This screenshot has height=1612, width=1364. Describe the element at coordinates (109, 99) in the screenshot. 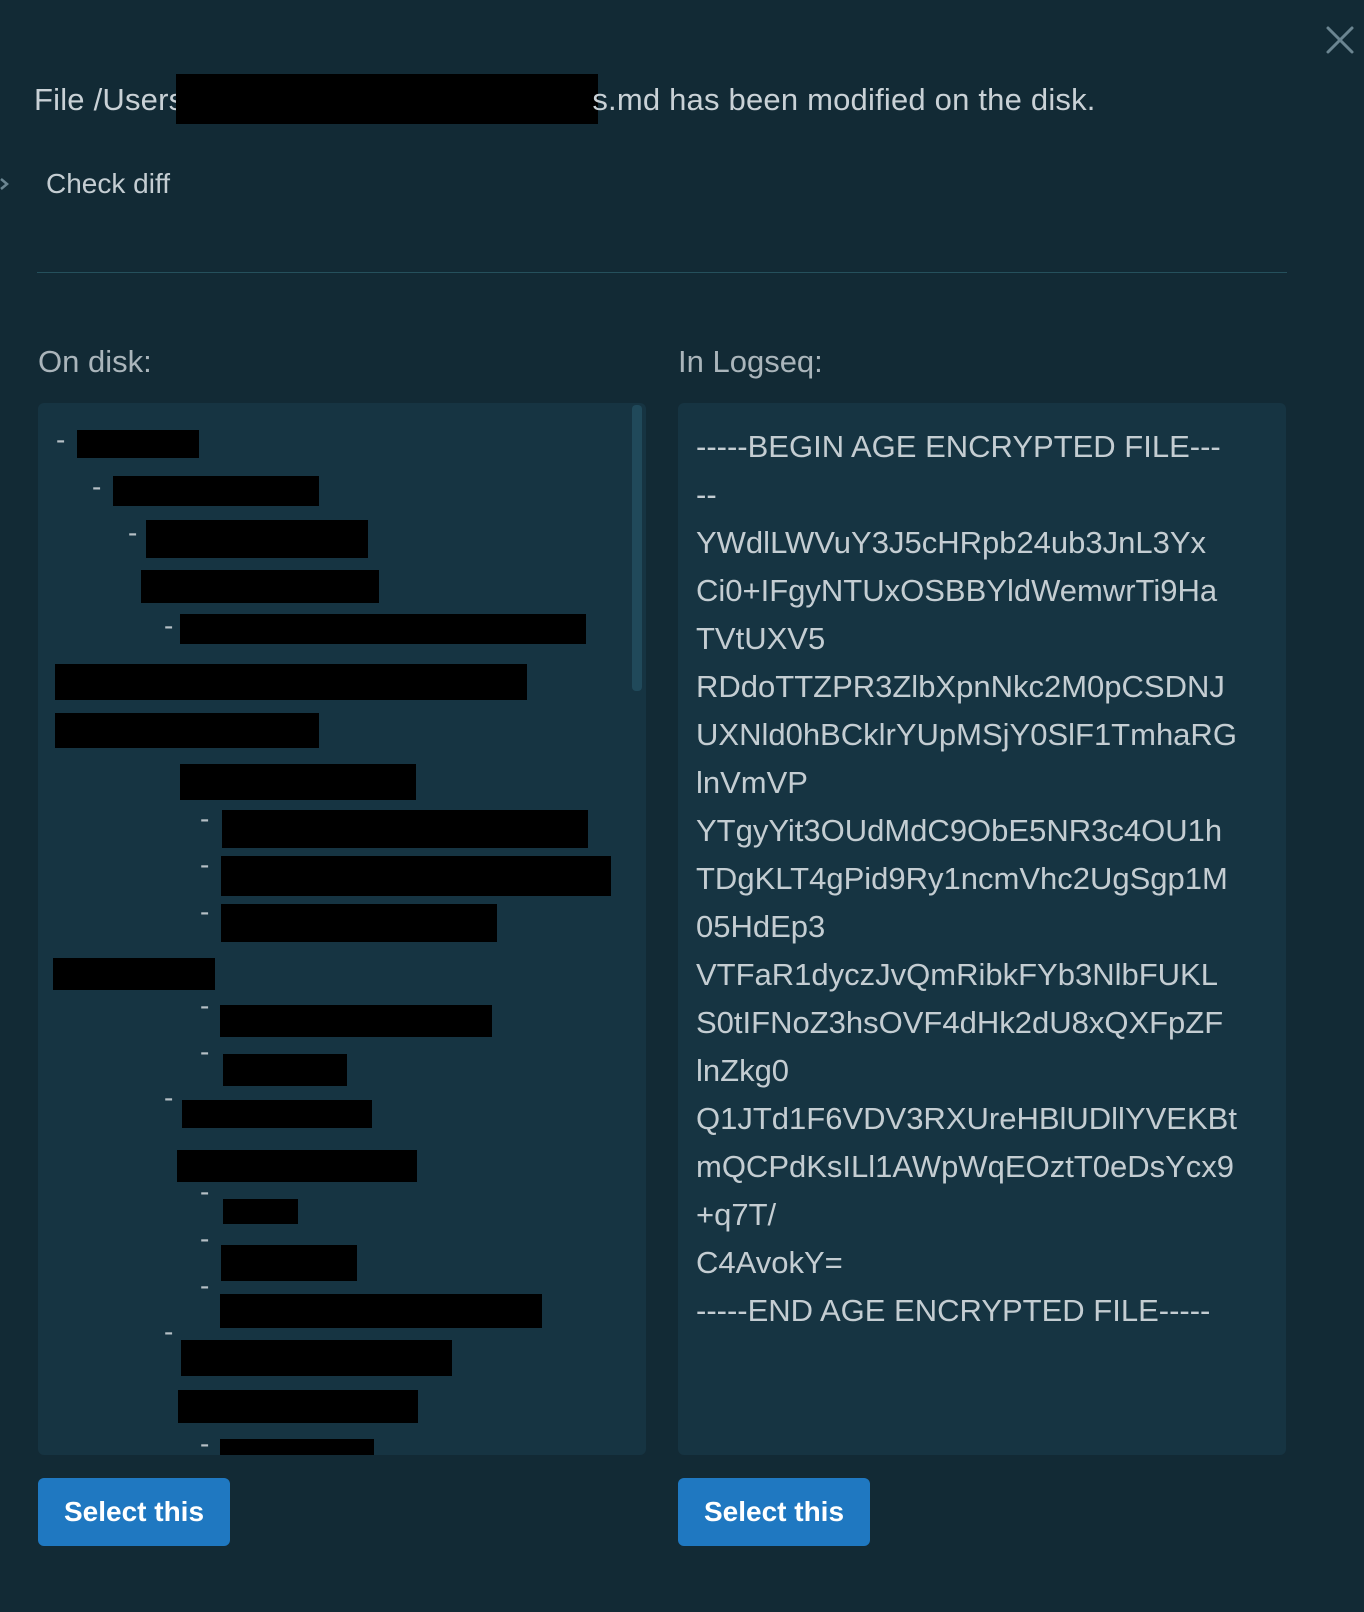

I see `message-prefix: File /Users` at that location.